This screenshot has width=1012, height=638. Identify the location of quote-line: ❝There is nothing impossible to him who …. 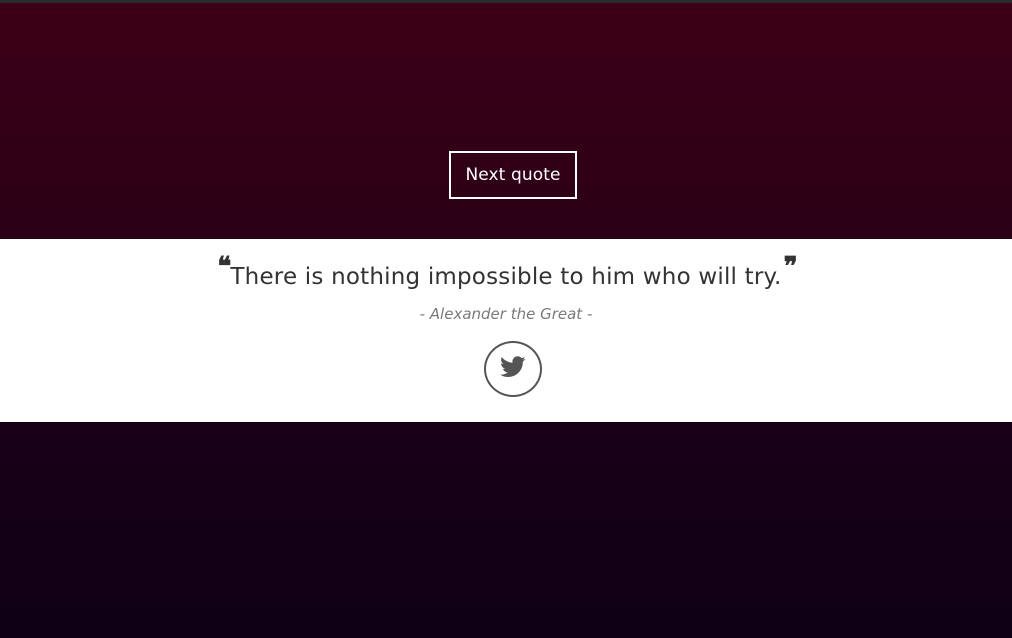
(506, 274).